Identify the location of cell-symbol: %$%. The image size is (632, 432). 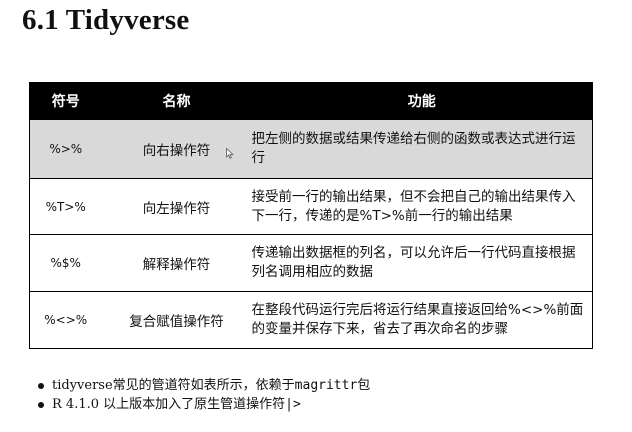
(65, 263).